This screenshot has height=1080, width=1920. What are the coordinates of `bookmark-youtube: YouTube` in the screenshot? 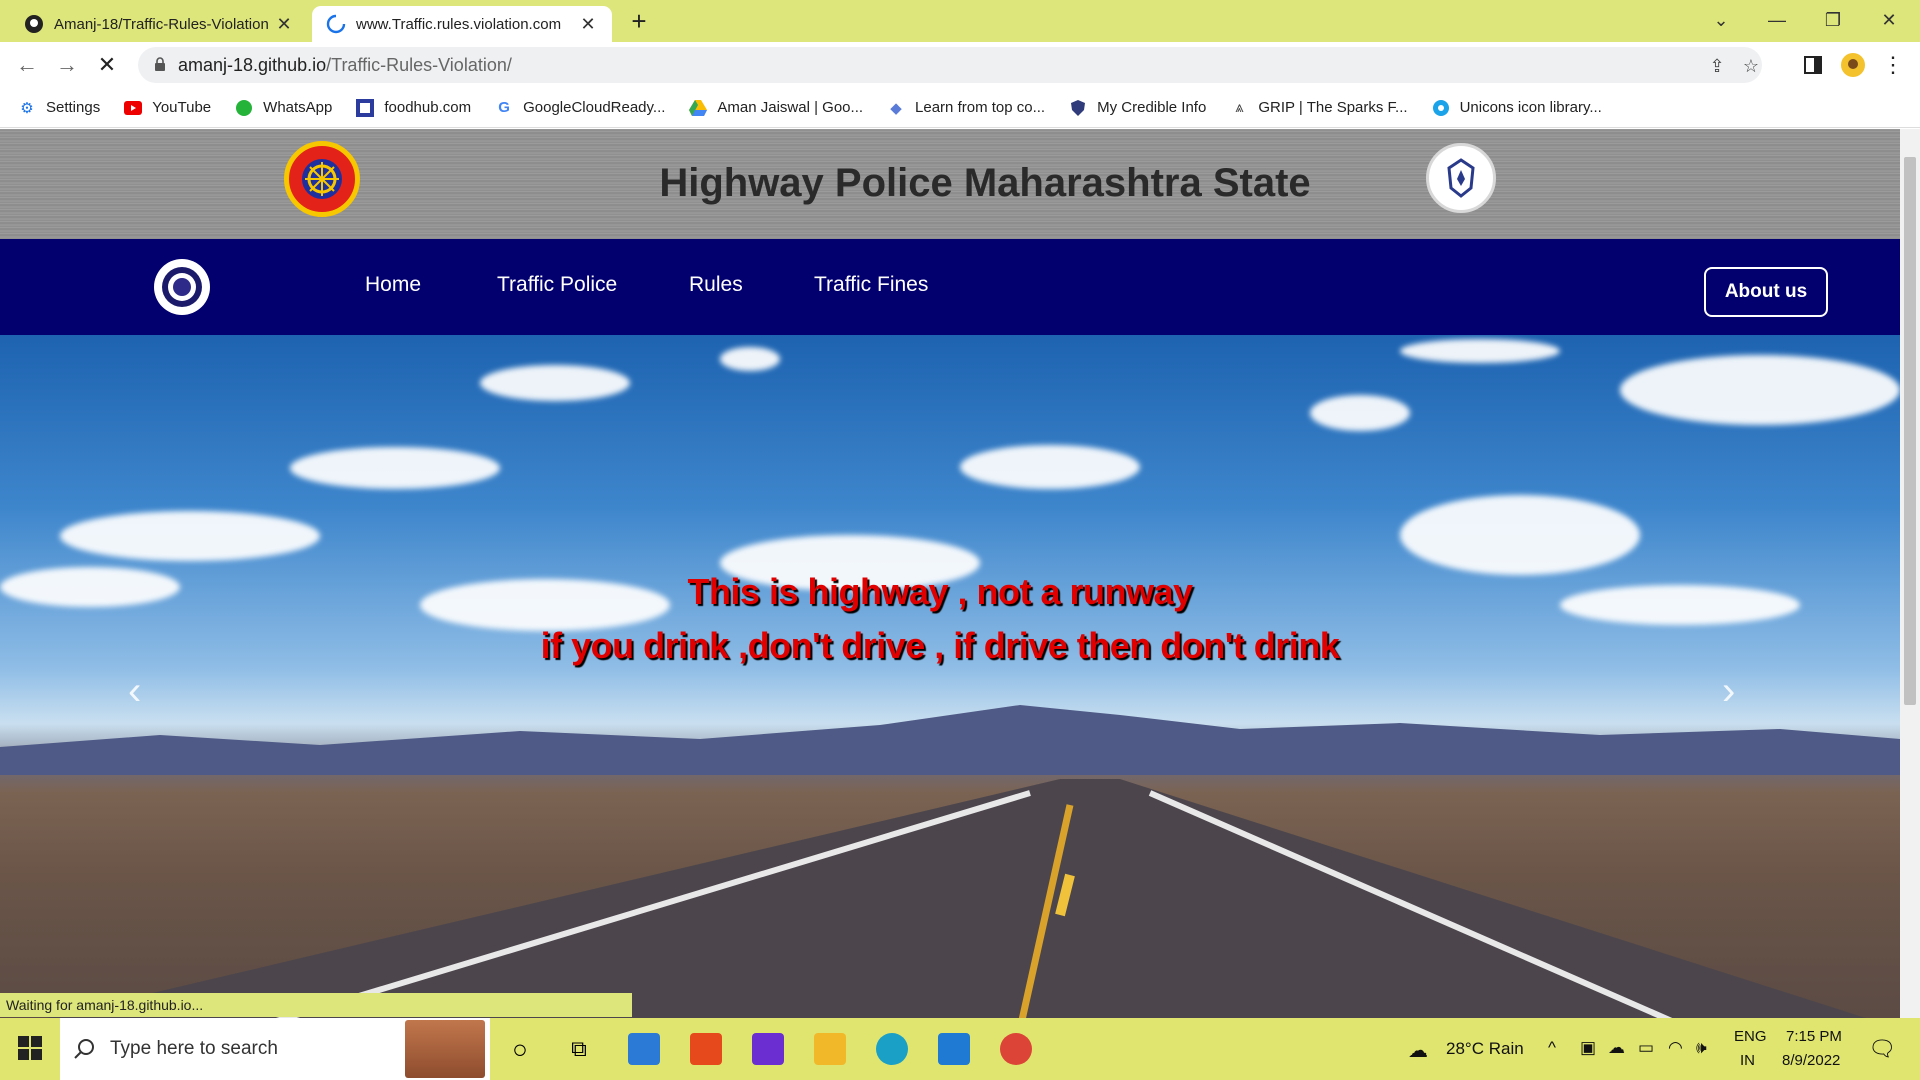 It's located at (167, 108).